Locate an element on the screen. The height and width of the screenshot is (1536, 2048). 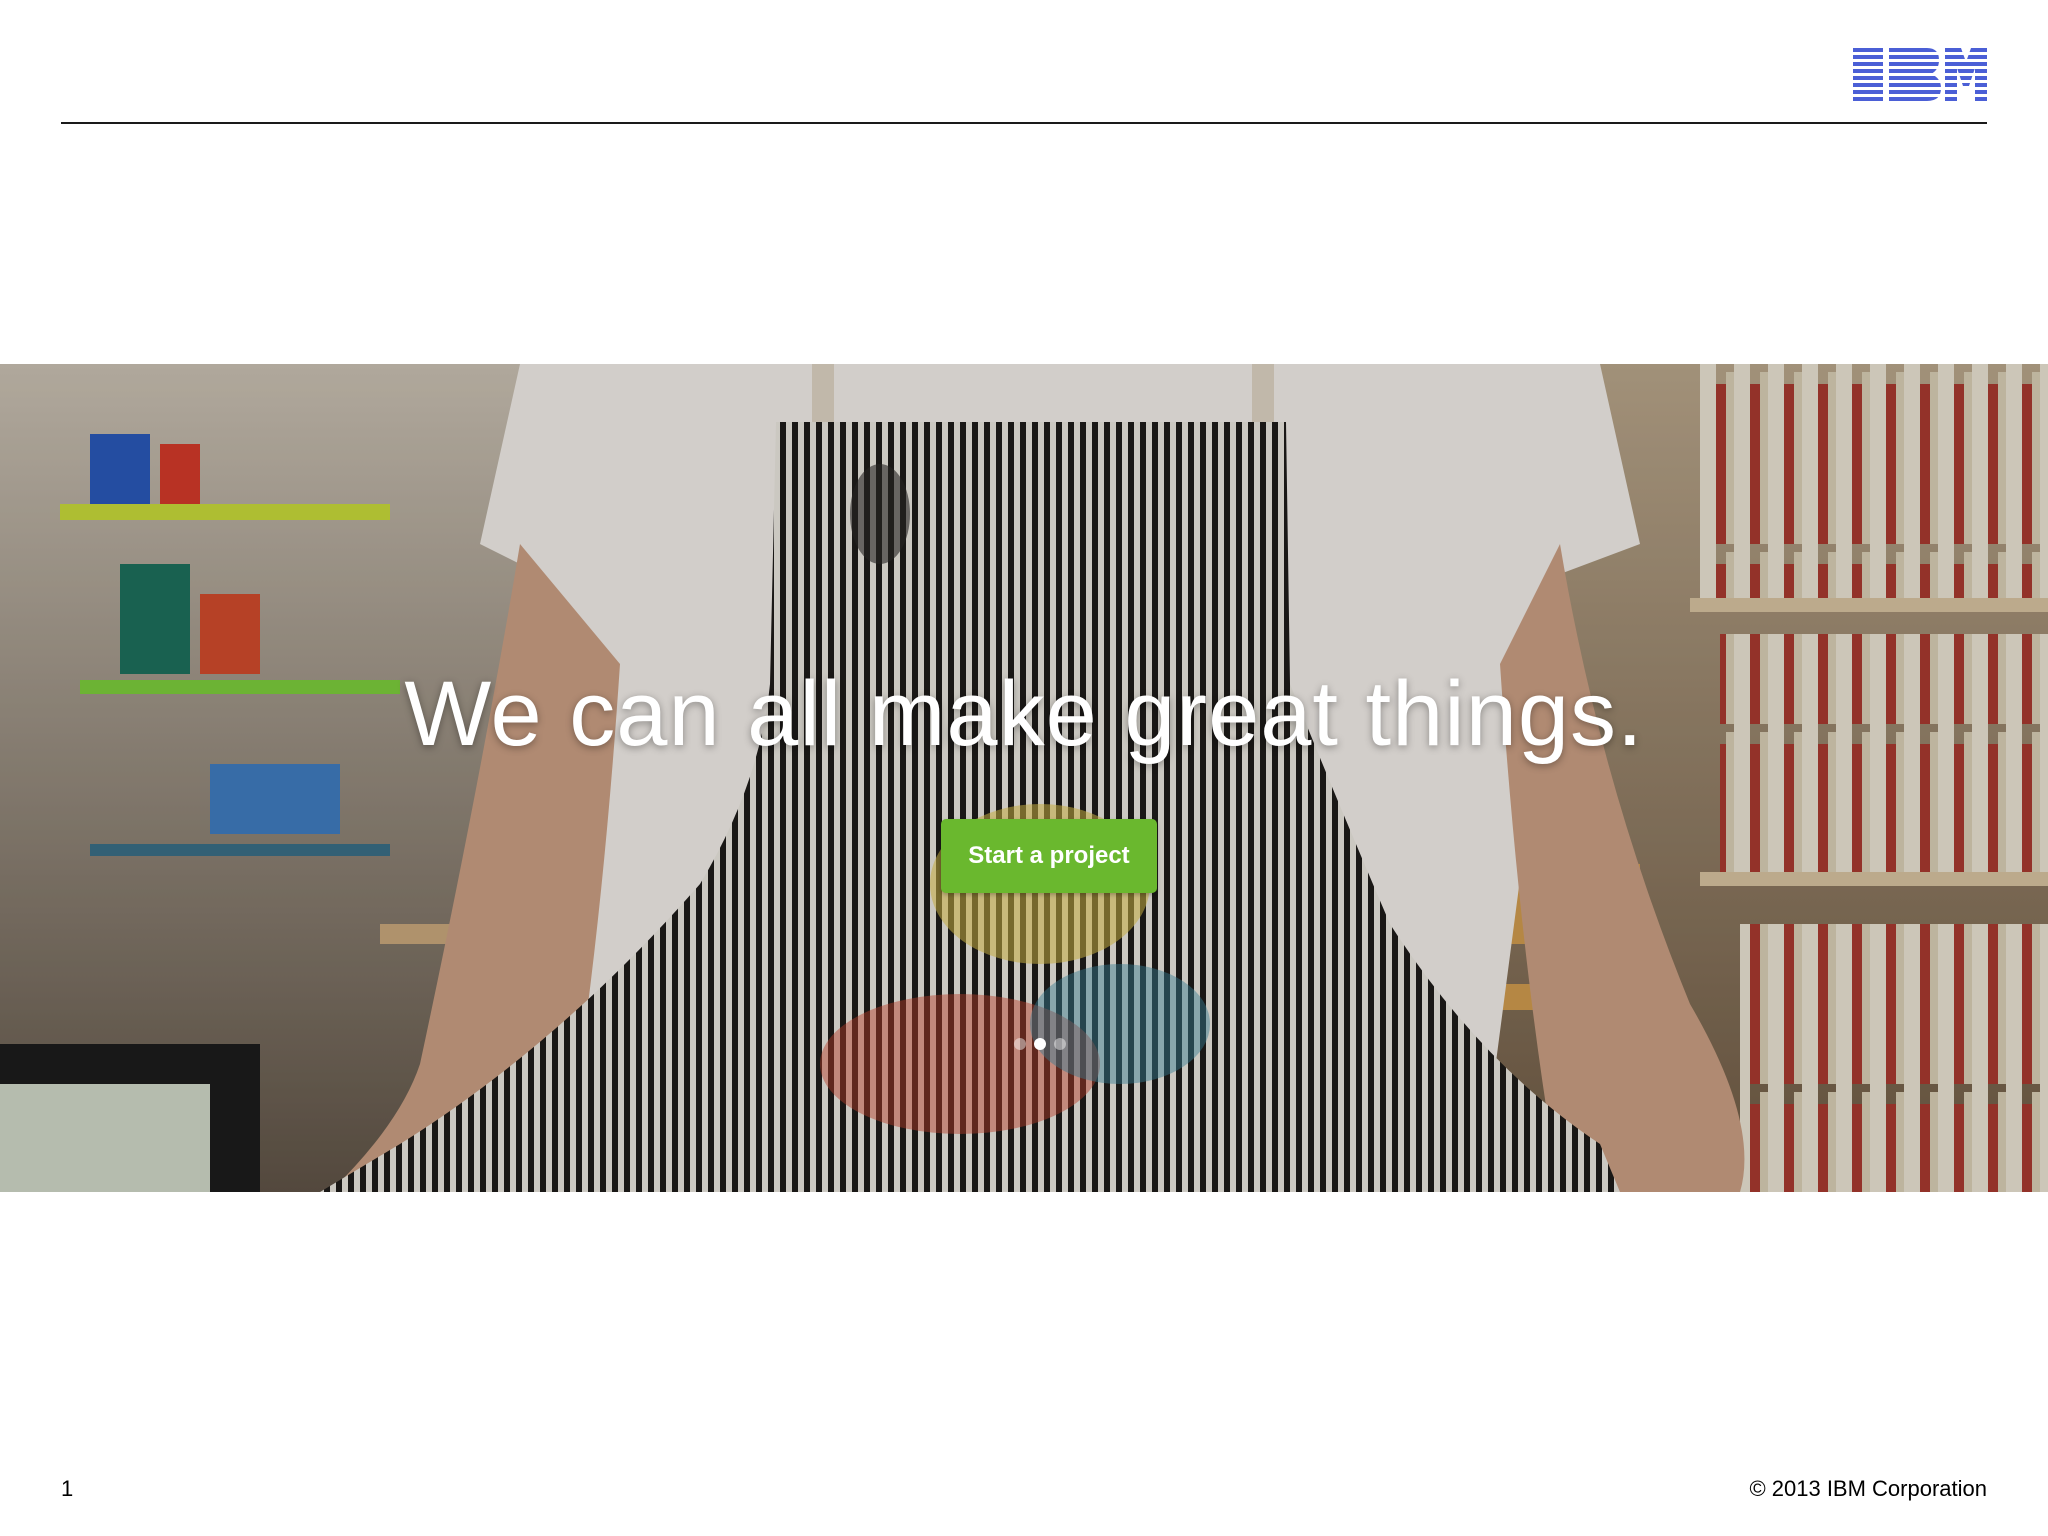
ibm-logo is located at coordinates (1920, 74).